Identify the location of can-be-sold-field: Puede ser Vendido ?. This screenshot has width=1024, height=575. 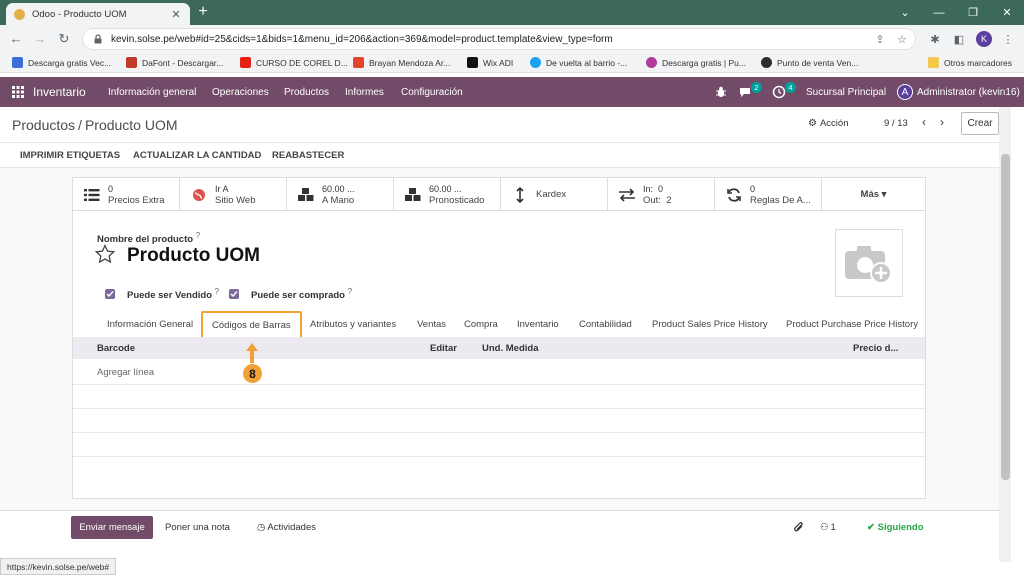
(162, 294).